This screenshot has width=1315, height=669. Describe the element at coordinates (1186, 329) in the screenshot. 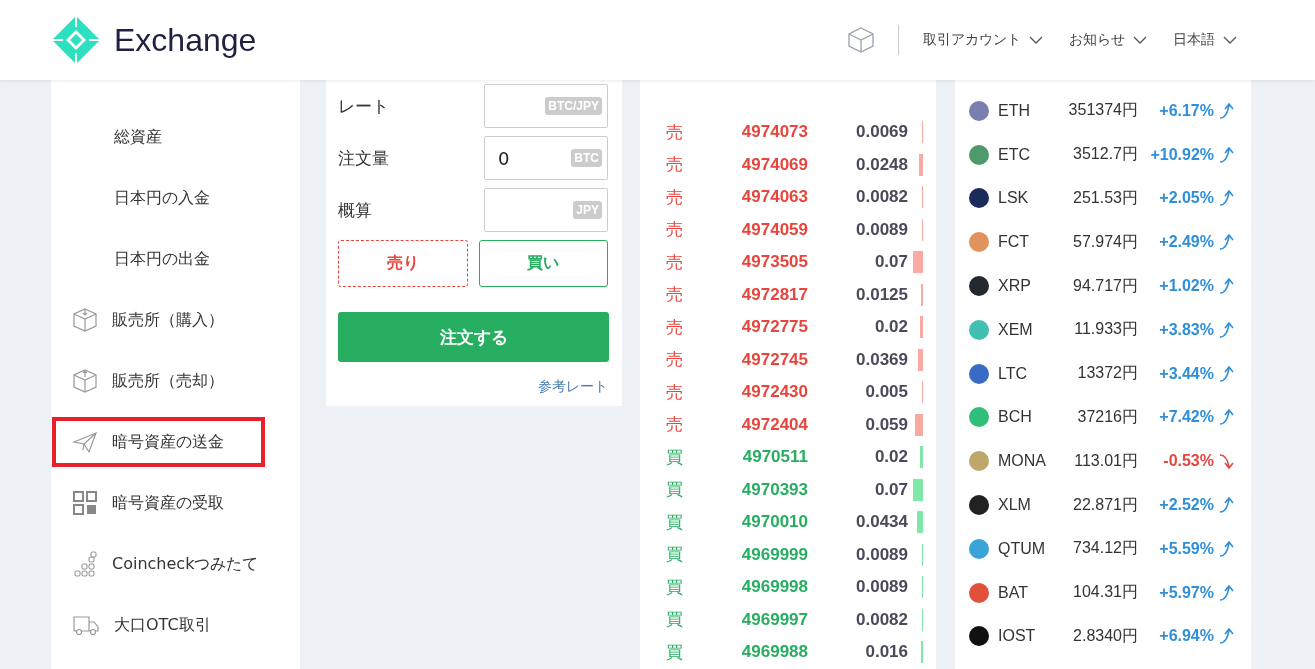

I see `price-change: +3.83%` at that location.